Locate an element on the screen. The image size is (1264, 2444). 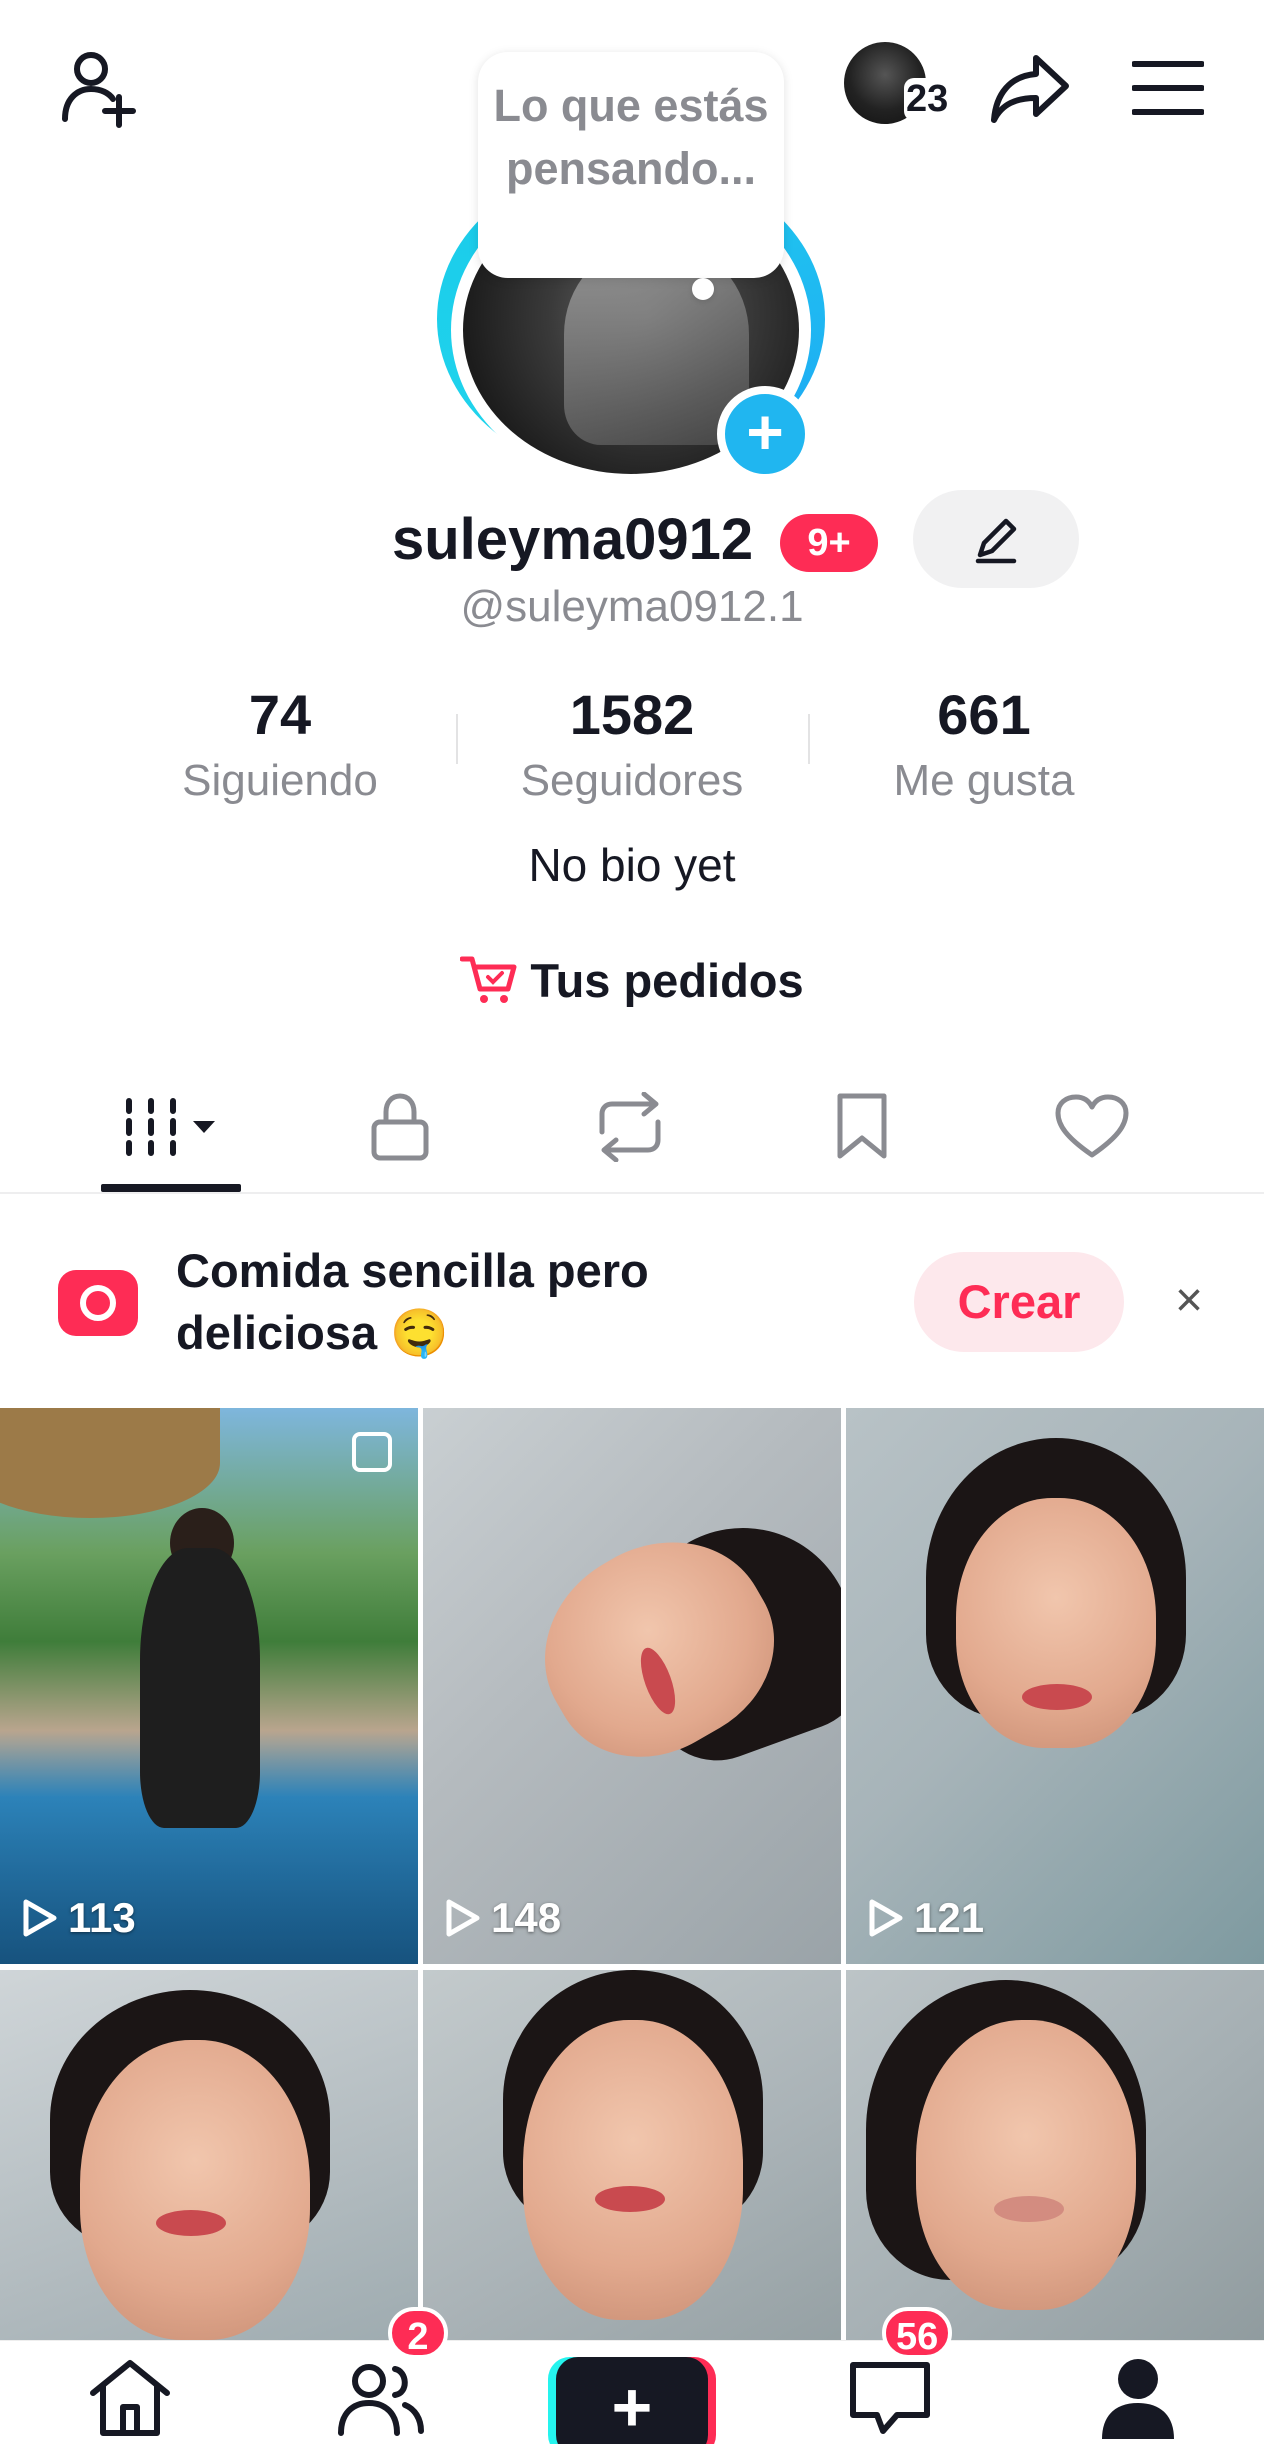
share-button is located at coordinates (1030, 88).